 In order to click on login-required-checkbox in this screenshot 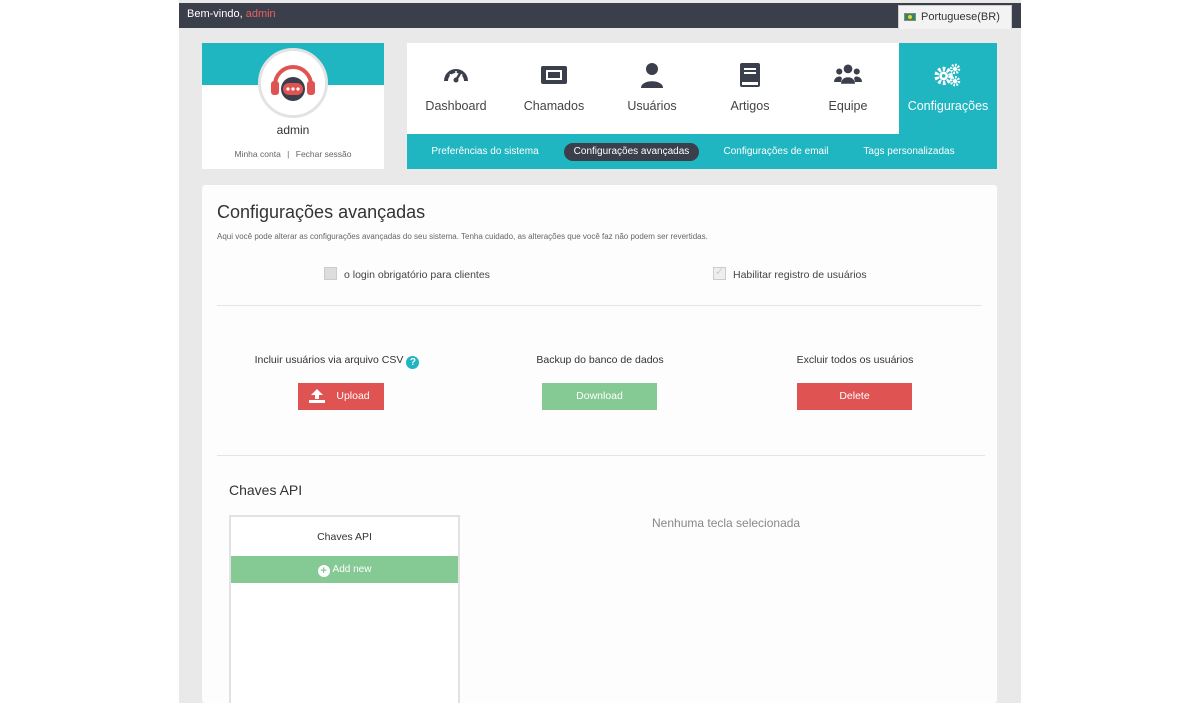, I will do `click(330, 273)`.